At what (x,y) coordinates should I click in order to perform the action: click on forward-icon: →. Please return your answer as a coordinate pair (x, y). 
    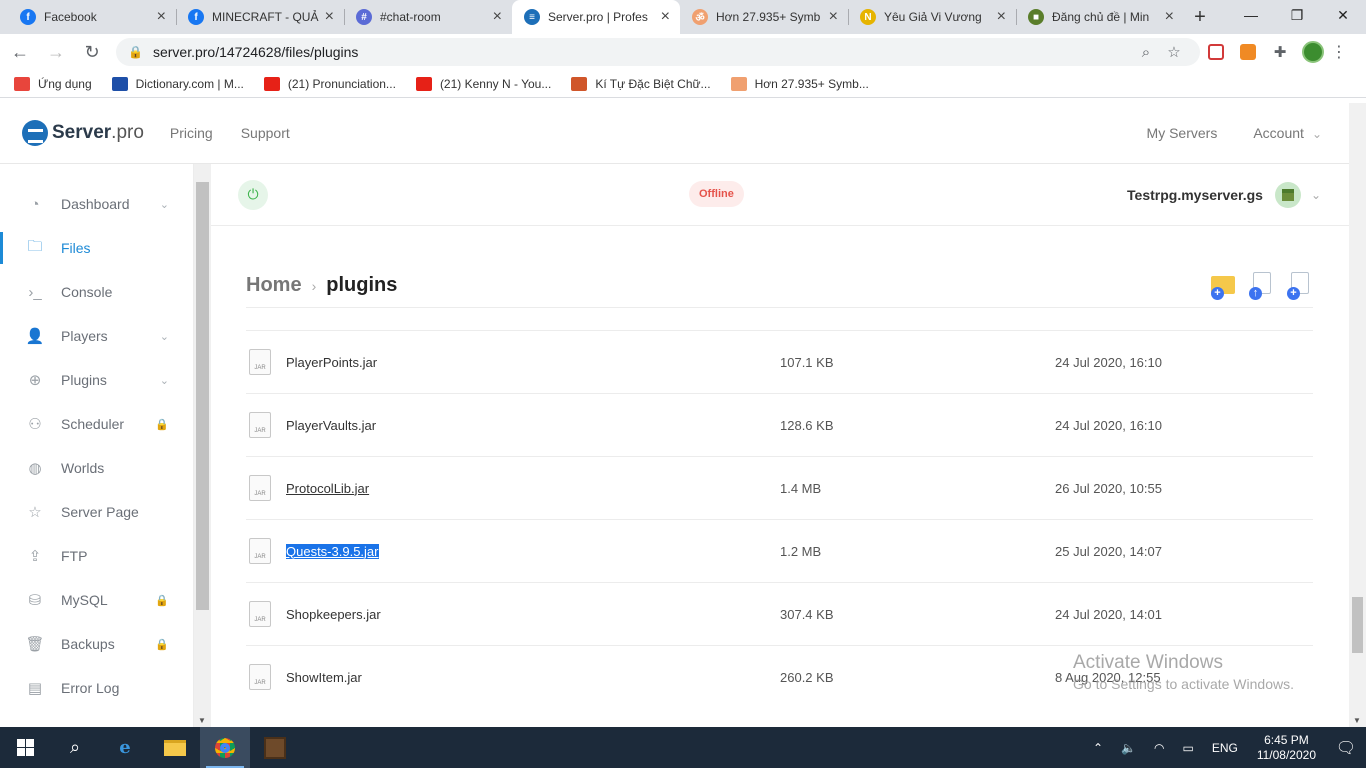
    Looking at the image, I should click on (56, 52).